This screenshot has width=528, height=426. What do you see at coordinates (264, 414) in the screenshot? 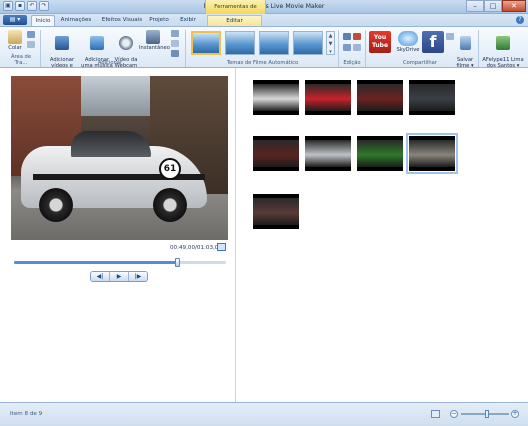
I see `status-bar: Item 8 de 9 − +` at bounding box center [264, 414].